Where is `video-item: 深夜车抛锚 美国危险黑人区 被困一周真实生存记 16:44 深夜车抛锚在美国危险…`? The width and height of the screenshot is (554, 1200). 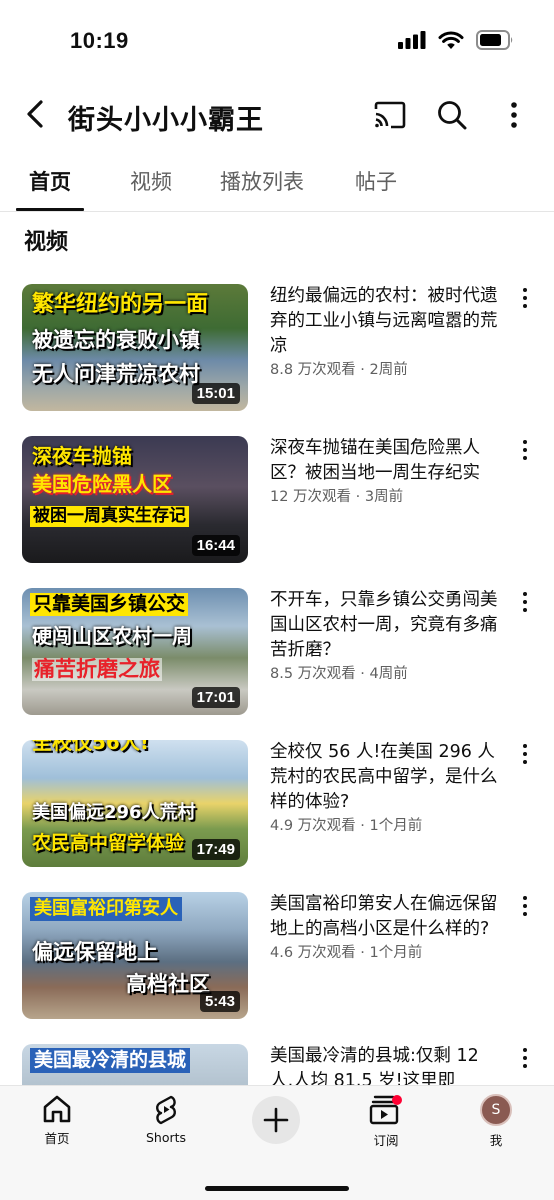 video-item: 深夜车抛锚 美国危险黑人区 被困一周真实生存记 16:44 深夜车抛锚在美国危险… is located at coordinates (277, 506).